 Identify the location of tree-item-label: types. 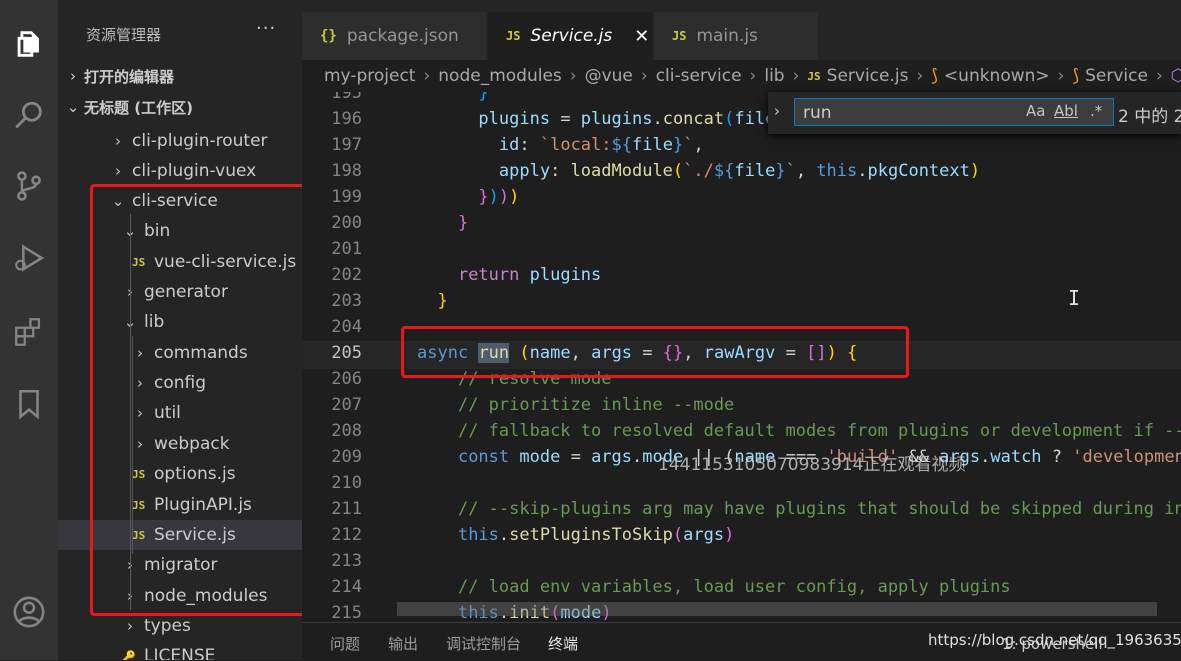
(167, 626).